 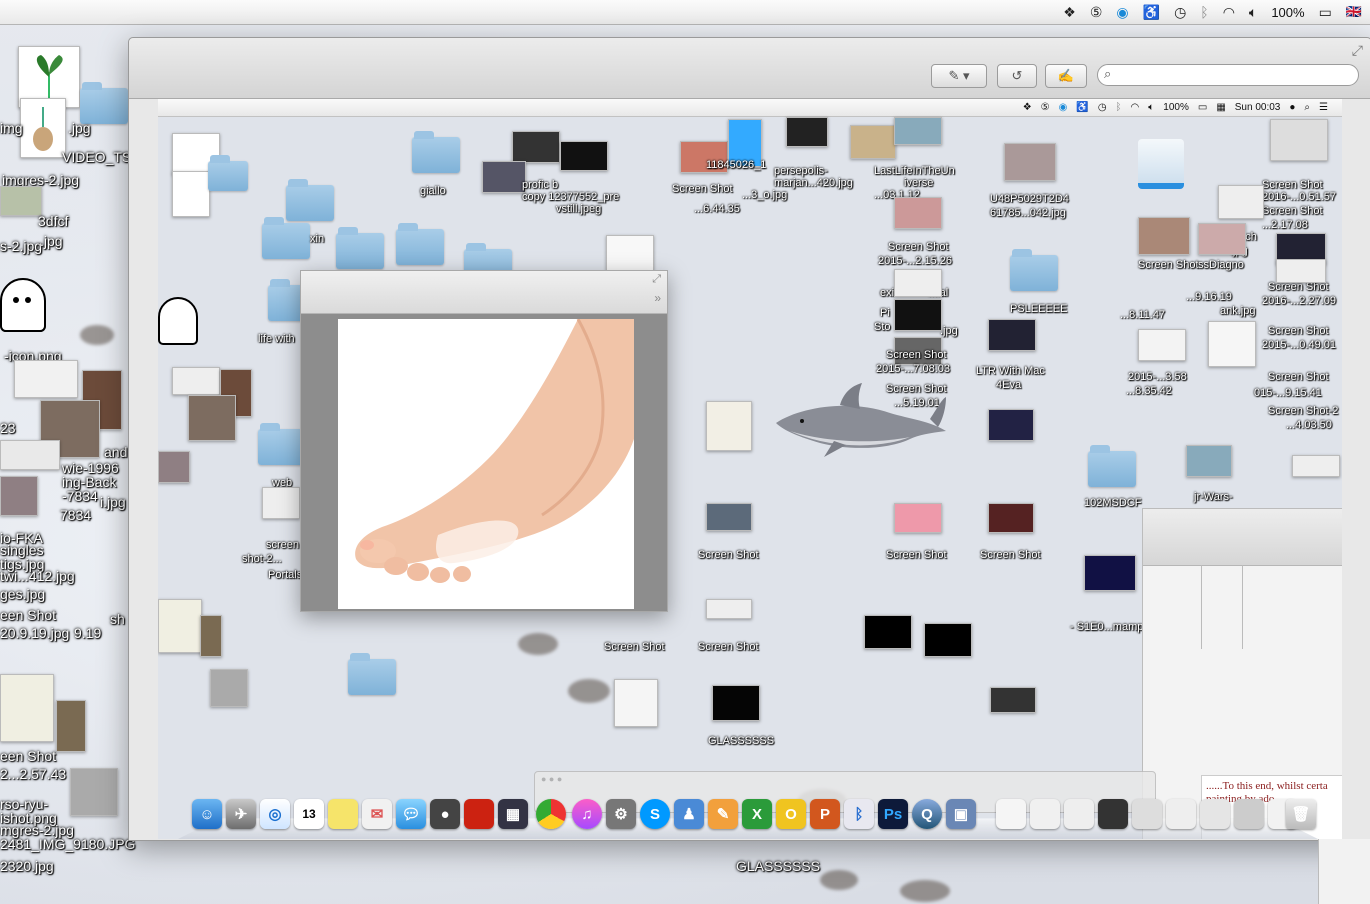 What do you see at coordinates (825, 814) in the screenshot?
I see `powerpoint-icon: P` at bounding box center [825, 814].